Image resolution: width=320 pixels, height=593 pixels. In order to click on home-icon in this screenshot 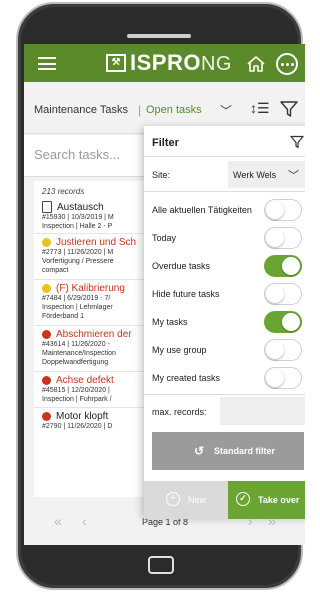, I will do `click(256, 64)`.